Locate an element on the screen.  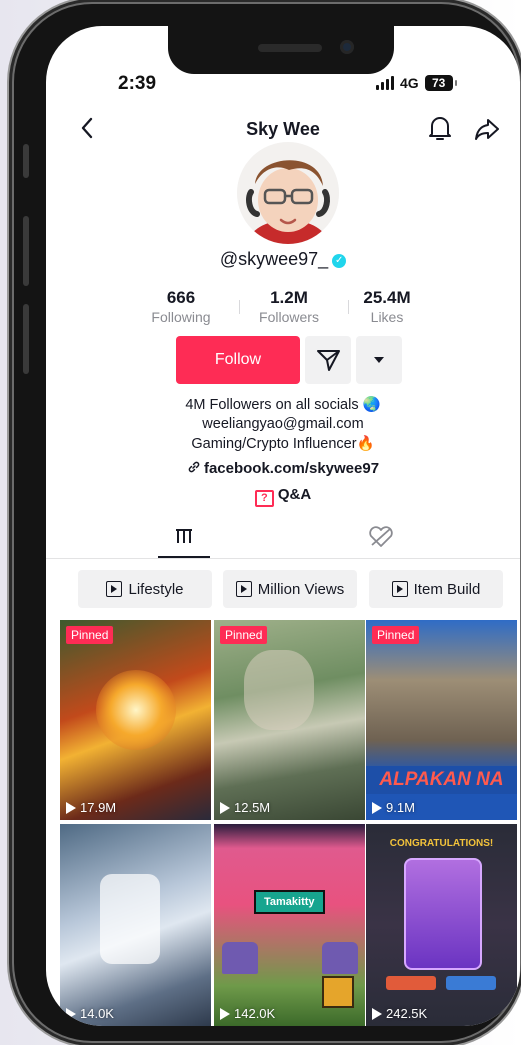
caret-down-icon is located at coordinates (379, 360).